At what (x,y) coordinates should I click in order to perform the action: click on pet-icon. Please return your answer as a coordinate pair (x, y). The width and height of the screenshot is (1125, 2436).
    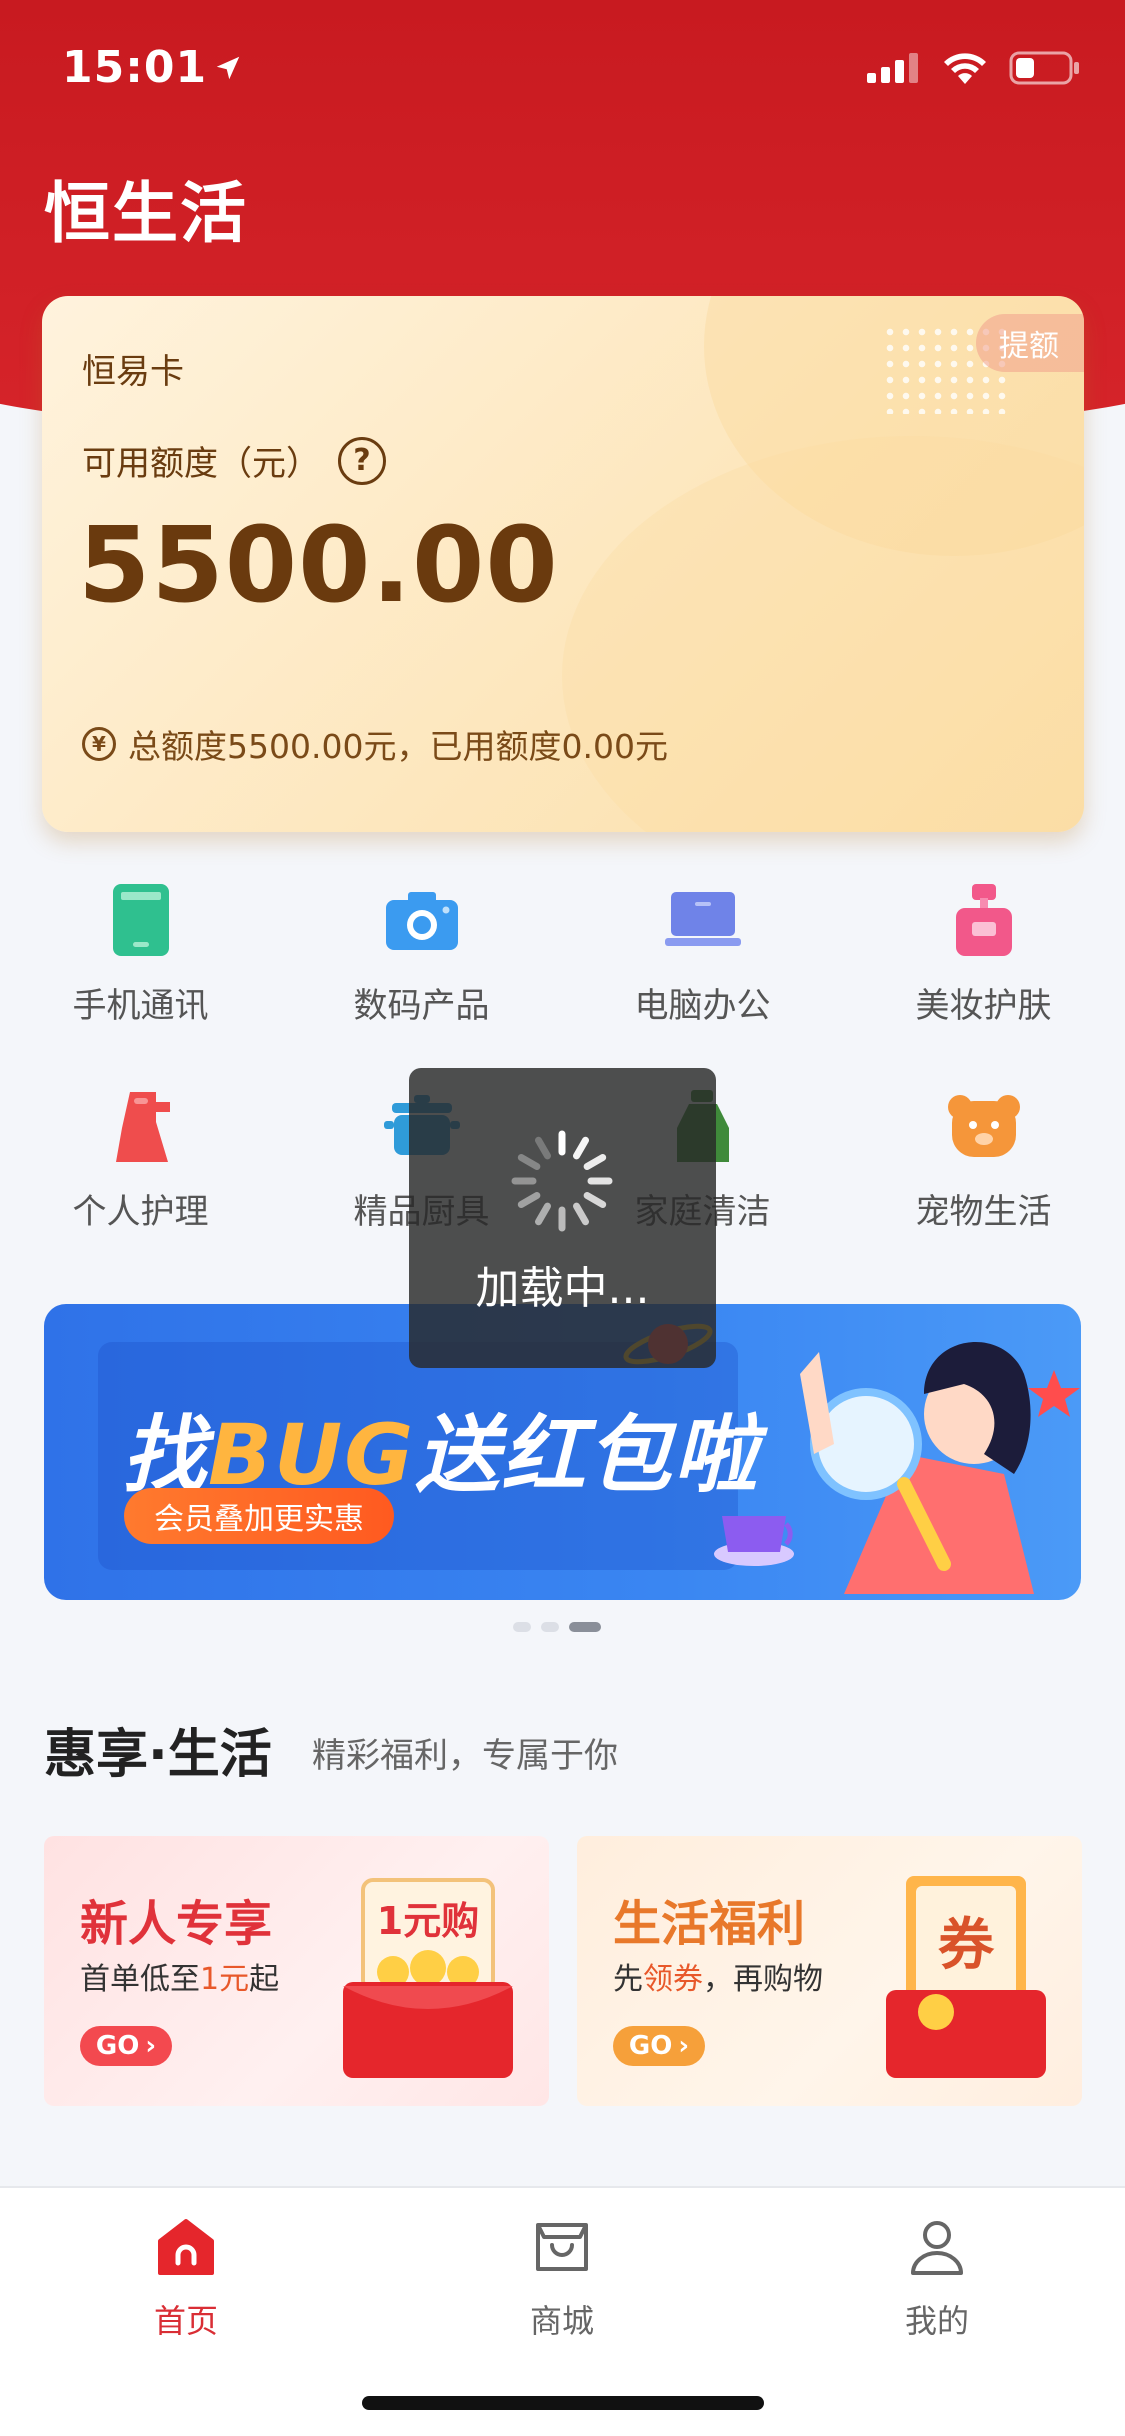
    Looking at the image, I should click on (984, 1126).